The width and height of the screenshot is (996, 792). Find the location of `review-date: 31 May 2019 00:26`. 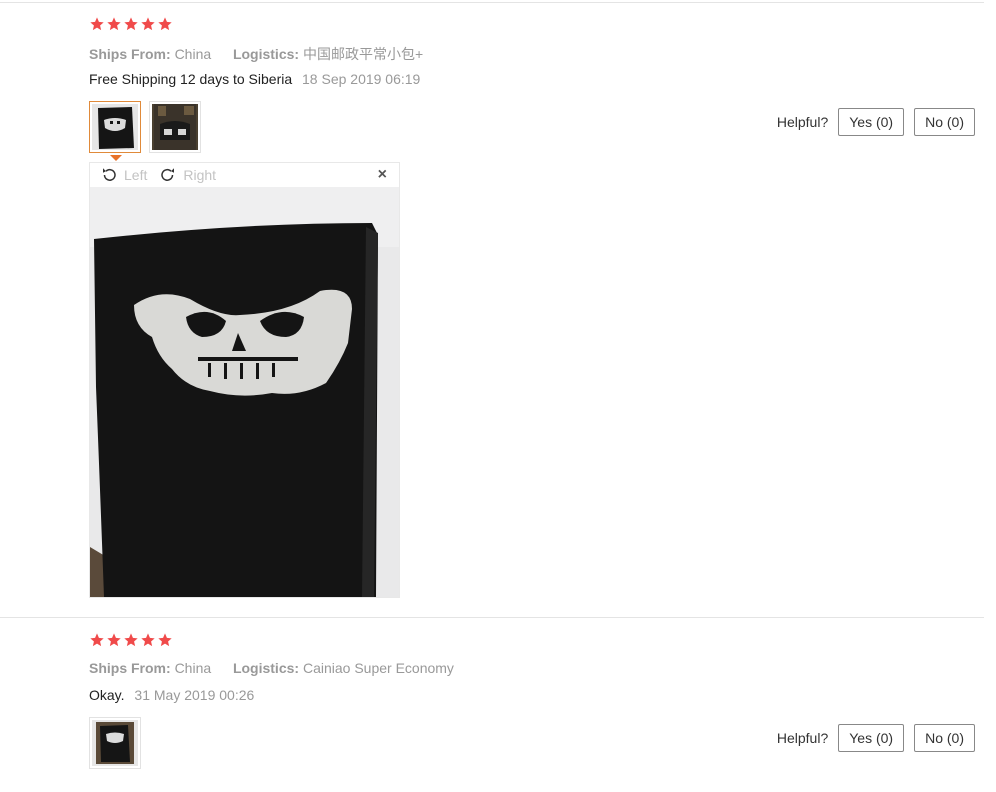

review-date: 31 May 2019 00:26 is located at coordinates (194, 695).